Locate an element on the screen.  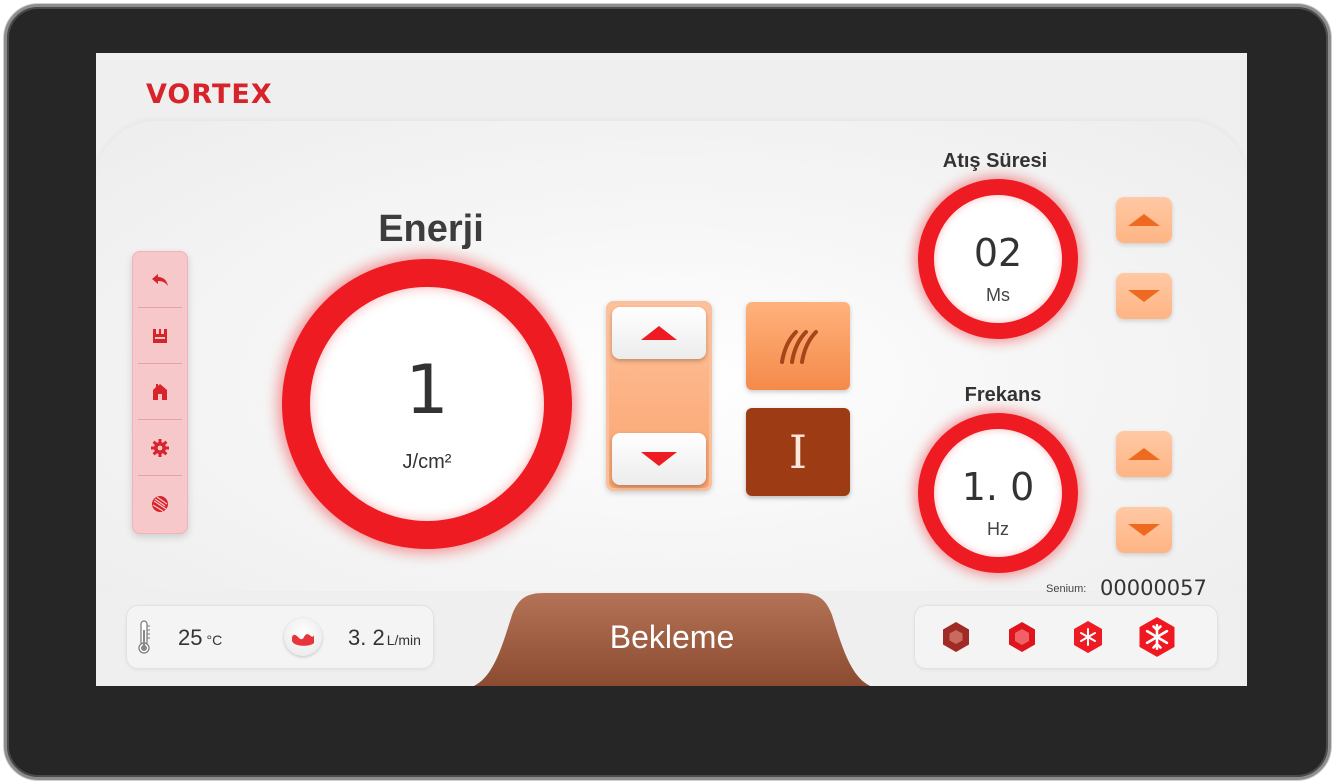
back-button is located at coordinates (160, 280).